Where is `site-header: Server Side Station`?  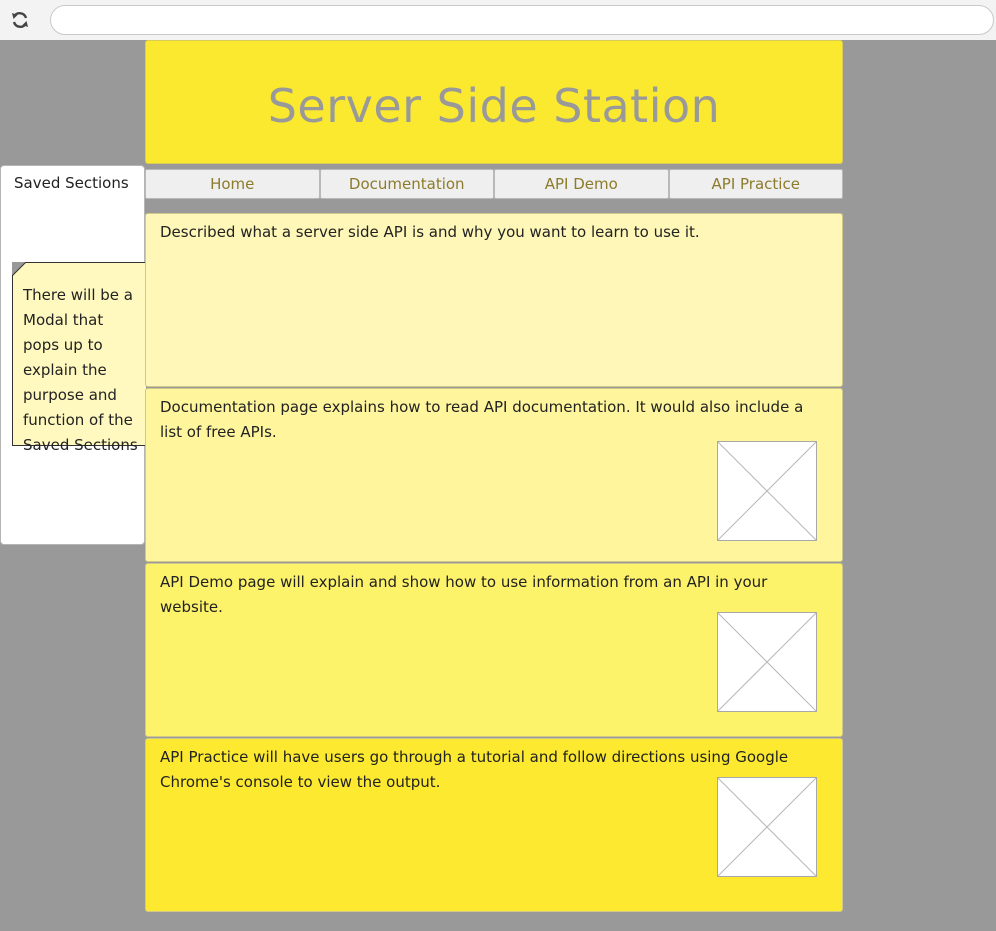 site-header: Server Side Station is located at coordinates (494, 102).